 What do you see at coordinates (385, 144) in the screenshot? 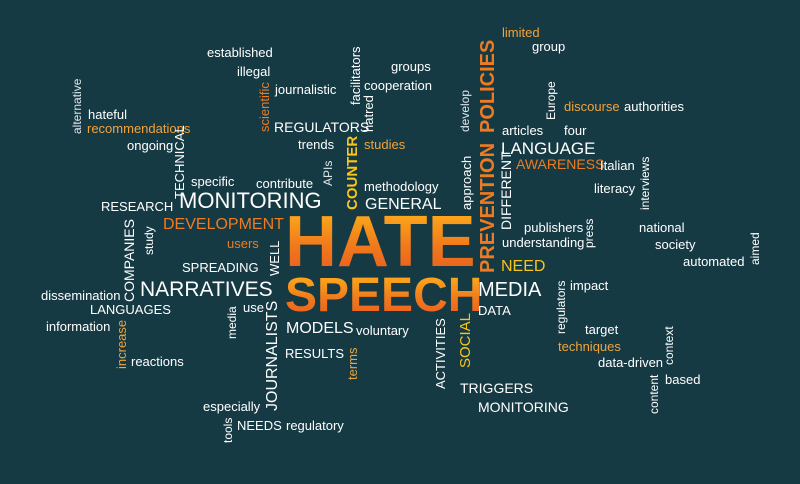
I see `word-studies: studies` at bounding box center [385, 144].